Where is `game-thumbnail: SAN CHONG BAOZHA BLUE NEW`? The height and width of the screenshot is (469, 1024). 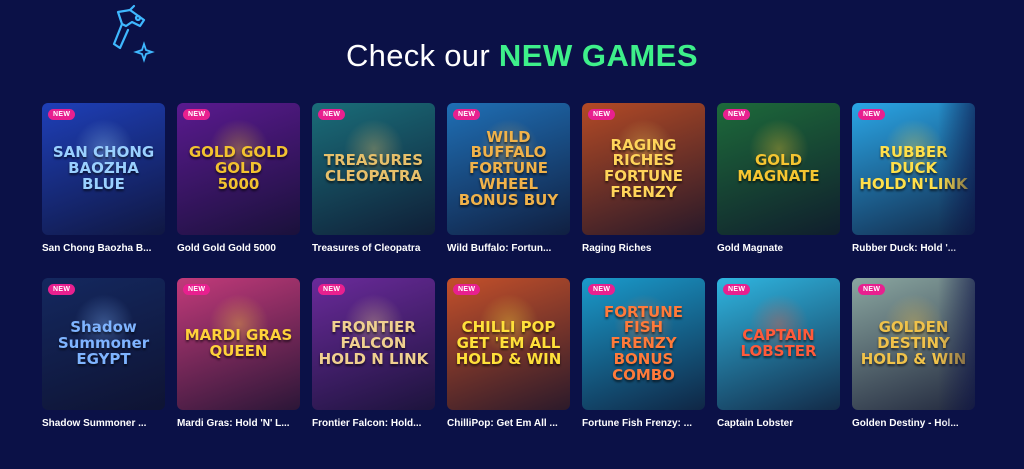 game-thumbnail: SAN CHONG BAOZHA BLUE NEW is located at coordinates (103, 169).